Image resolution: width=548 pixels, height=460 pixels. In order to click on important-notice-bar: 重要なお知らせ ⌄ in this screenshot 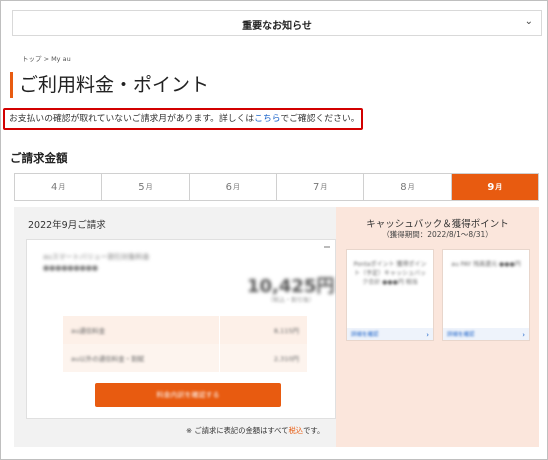, I will do `click(277, 23)`.